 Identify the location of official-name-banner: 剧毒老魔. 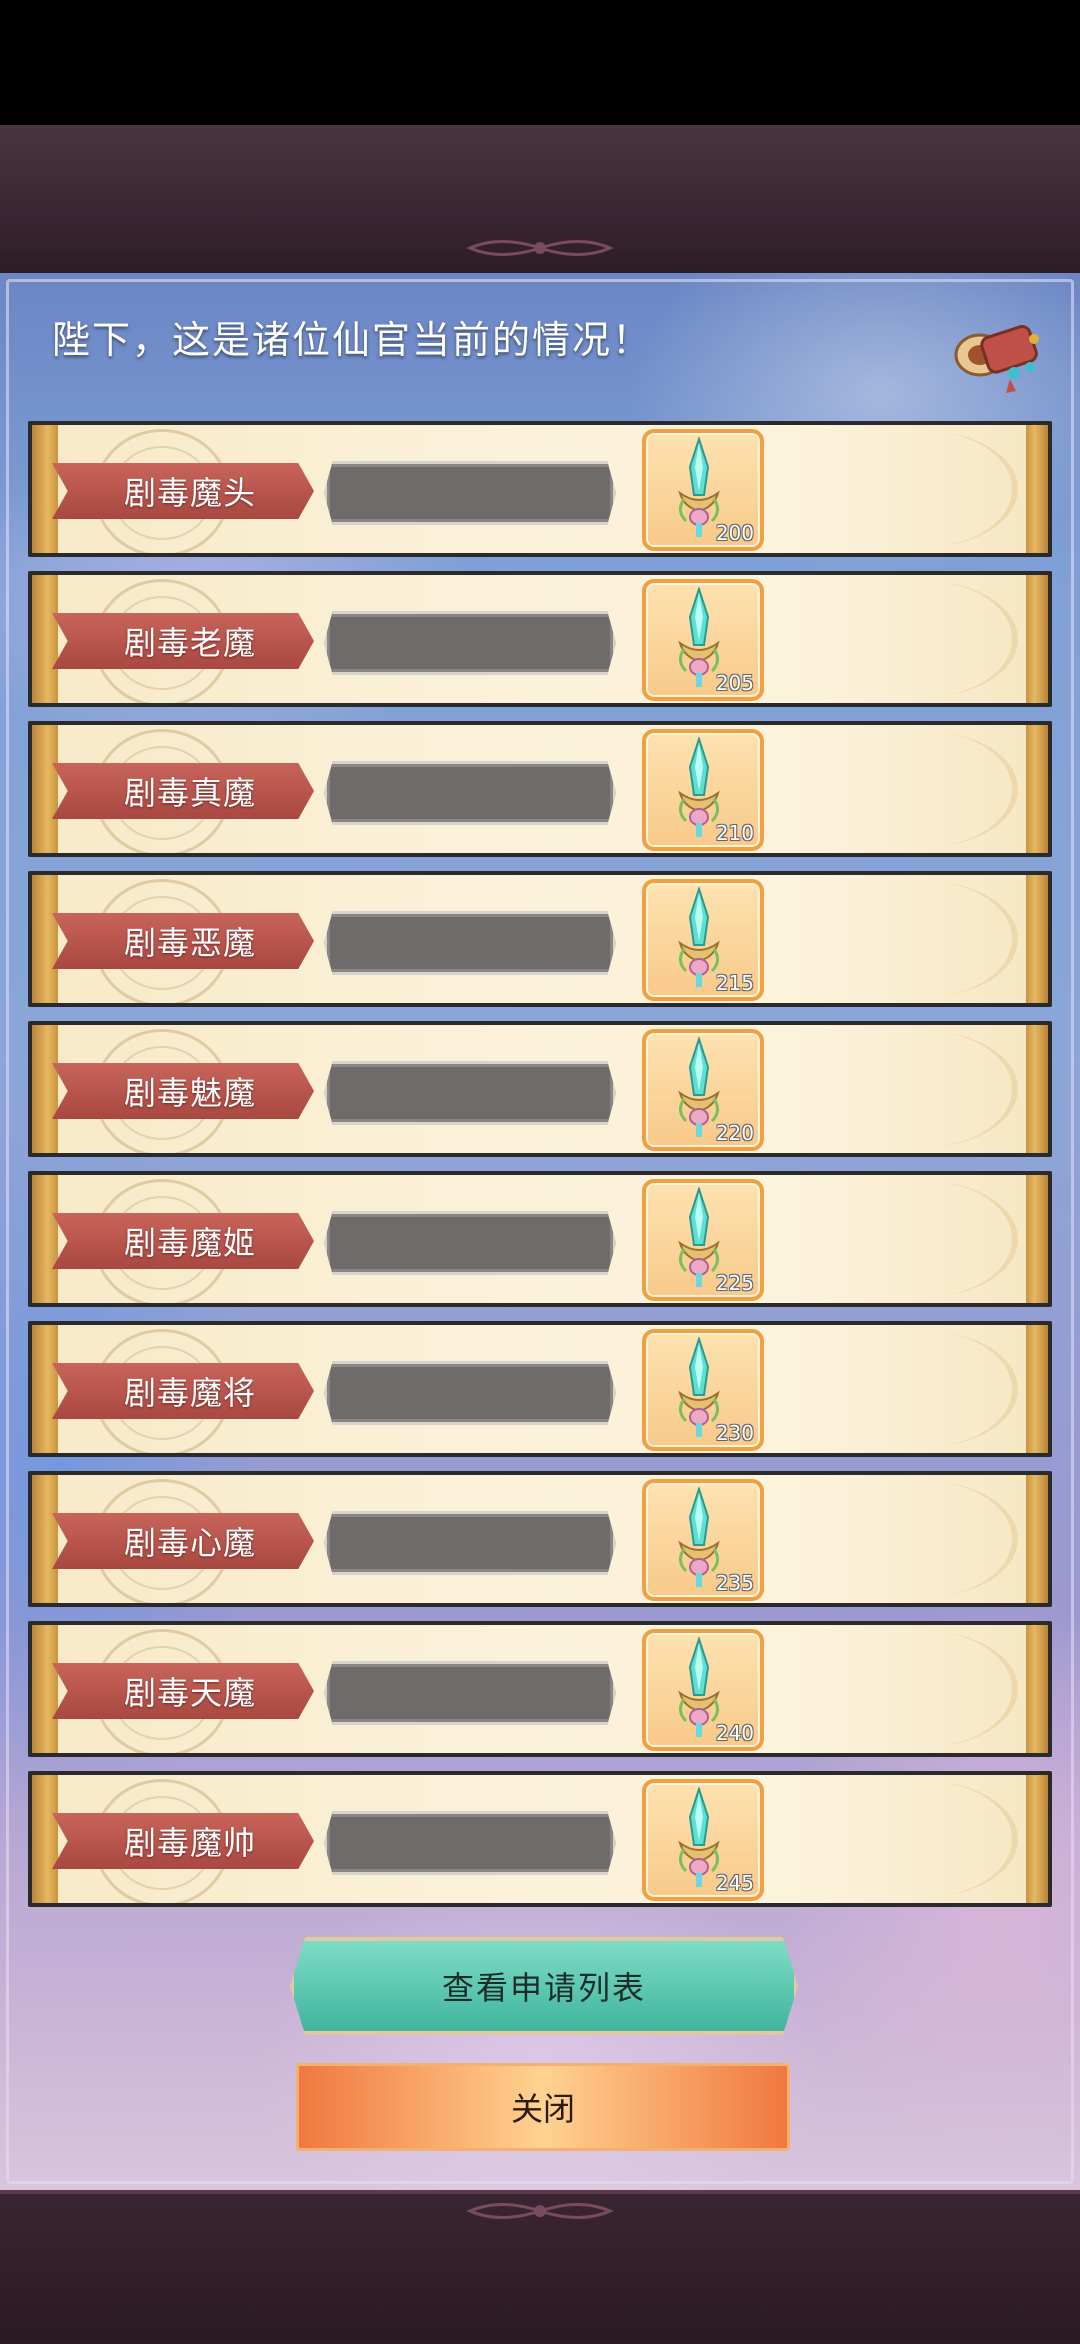
(183, 641).